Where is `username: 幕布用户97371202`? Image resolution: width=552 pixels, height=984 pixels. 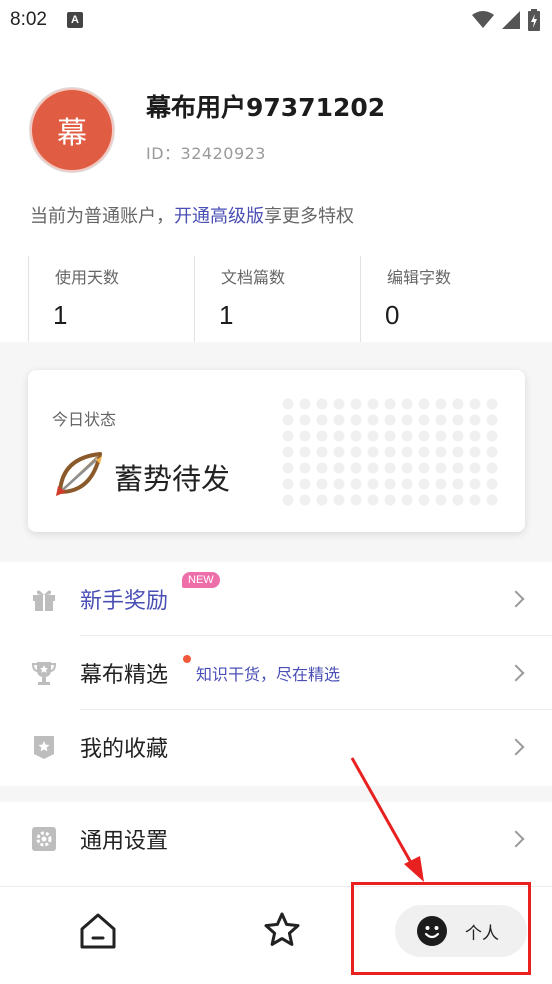
username: 幕布用户97371202 is located at coordinates (266, 107).